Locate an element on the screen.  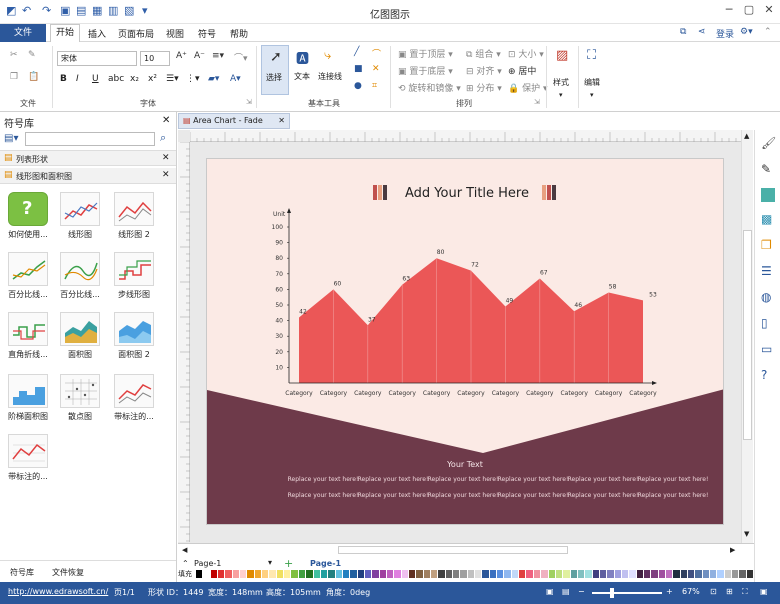
line-tool-icon: ╱ is located at coordinates (356, 52).